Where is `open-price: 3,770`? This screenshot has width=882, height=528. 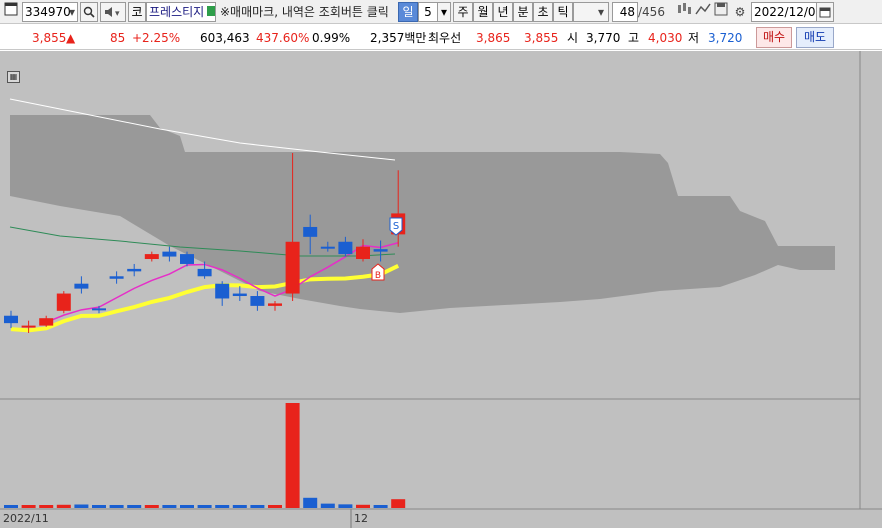
open-price: 3,770 is located at coordinates (603, 38).